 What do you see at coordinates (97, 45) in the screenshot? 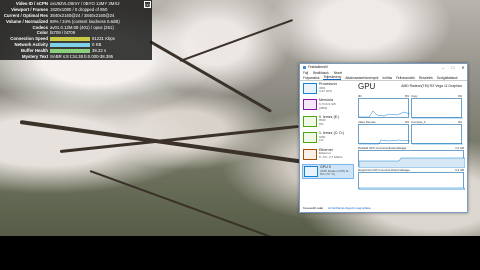
I see `stats-bar-value: 0 KB` at bounding box center [97, 45].